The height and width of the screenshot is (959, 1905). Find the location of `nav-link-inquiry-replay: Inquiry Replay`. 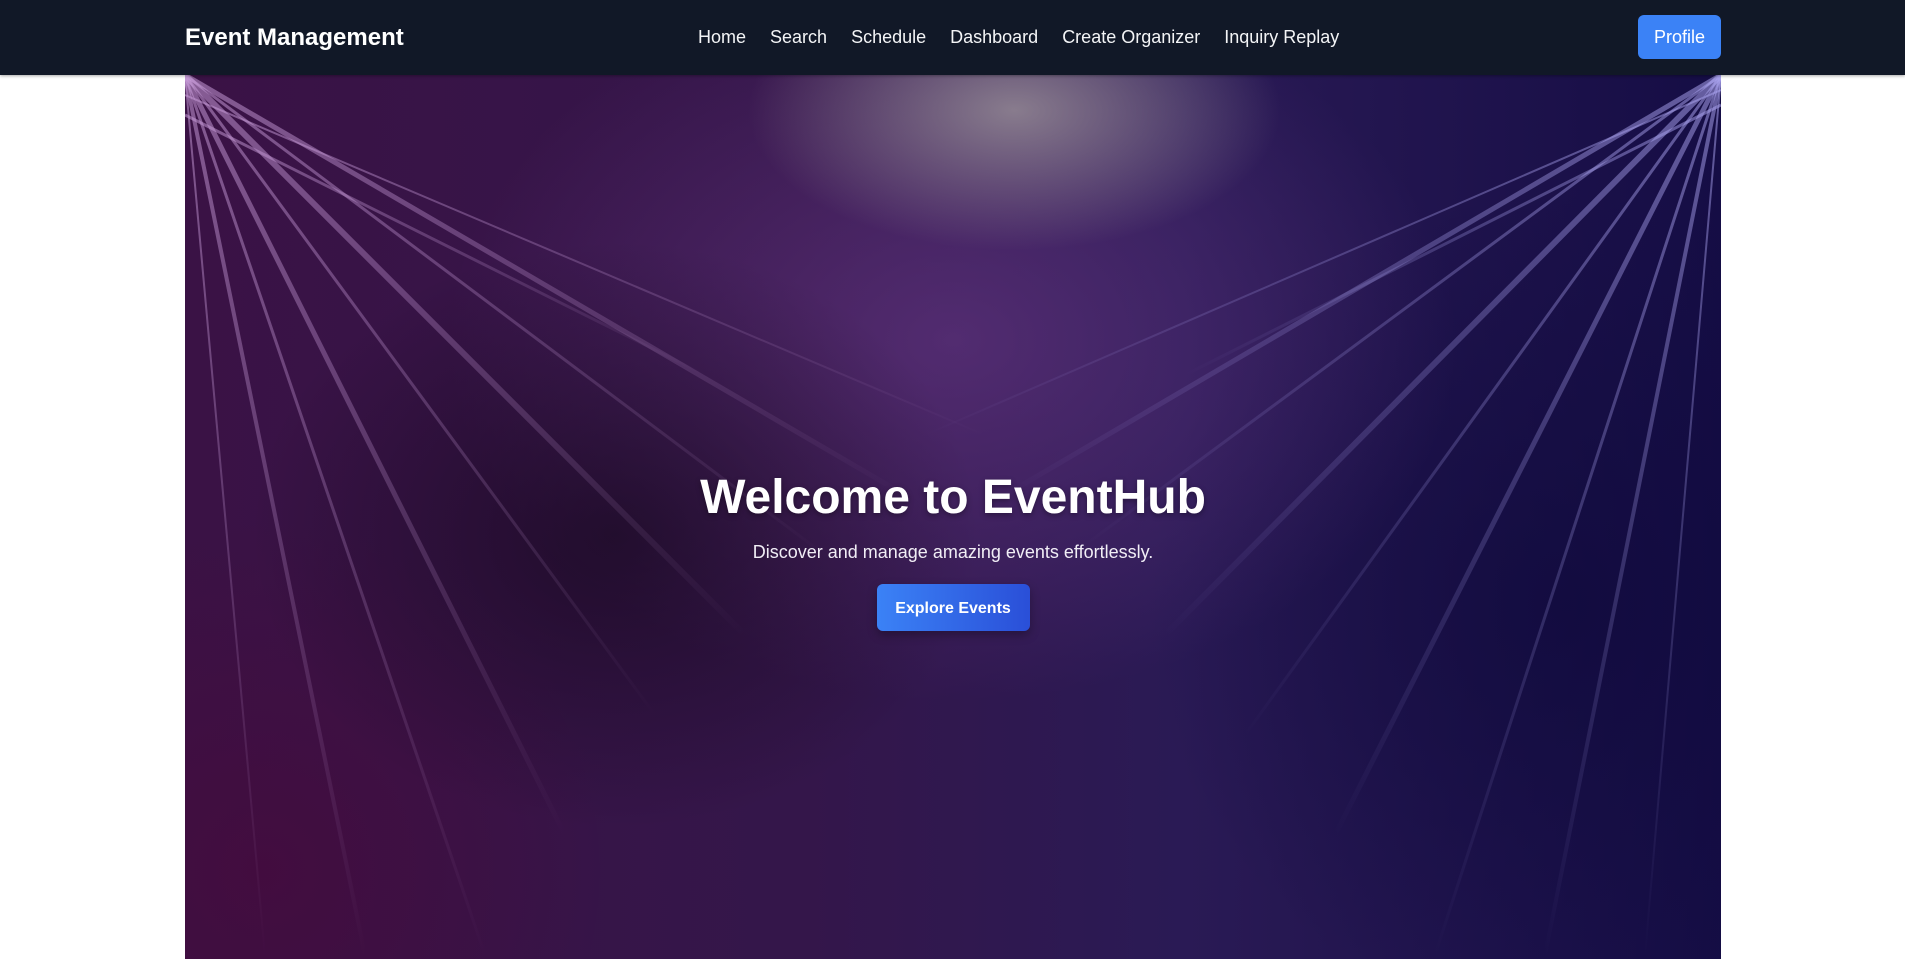

nav-link-inquiry-replay: Inquiry Replay is located at coordinates (1281, 37).